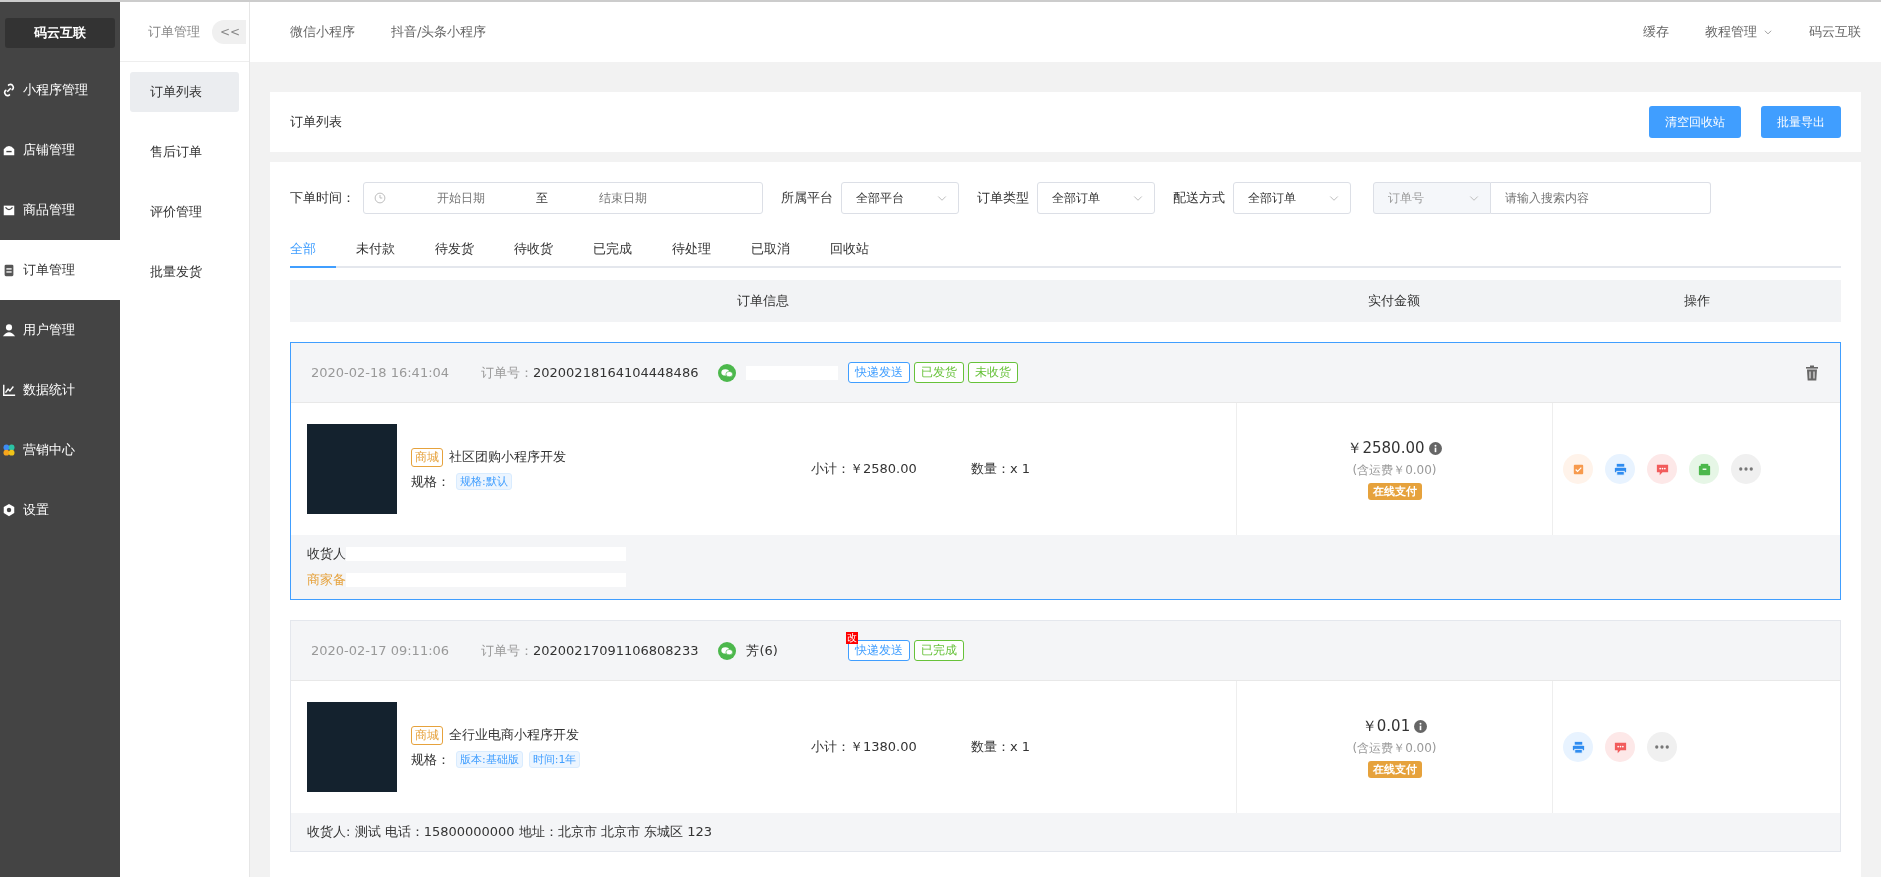  I want to click on sidebar-item: 商品管理, so click(60, 210).